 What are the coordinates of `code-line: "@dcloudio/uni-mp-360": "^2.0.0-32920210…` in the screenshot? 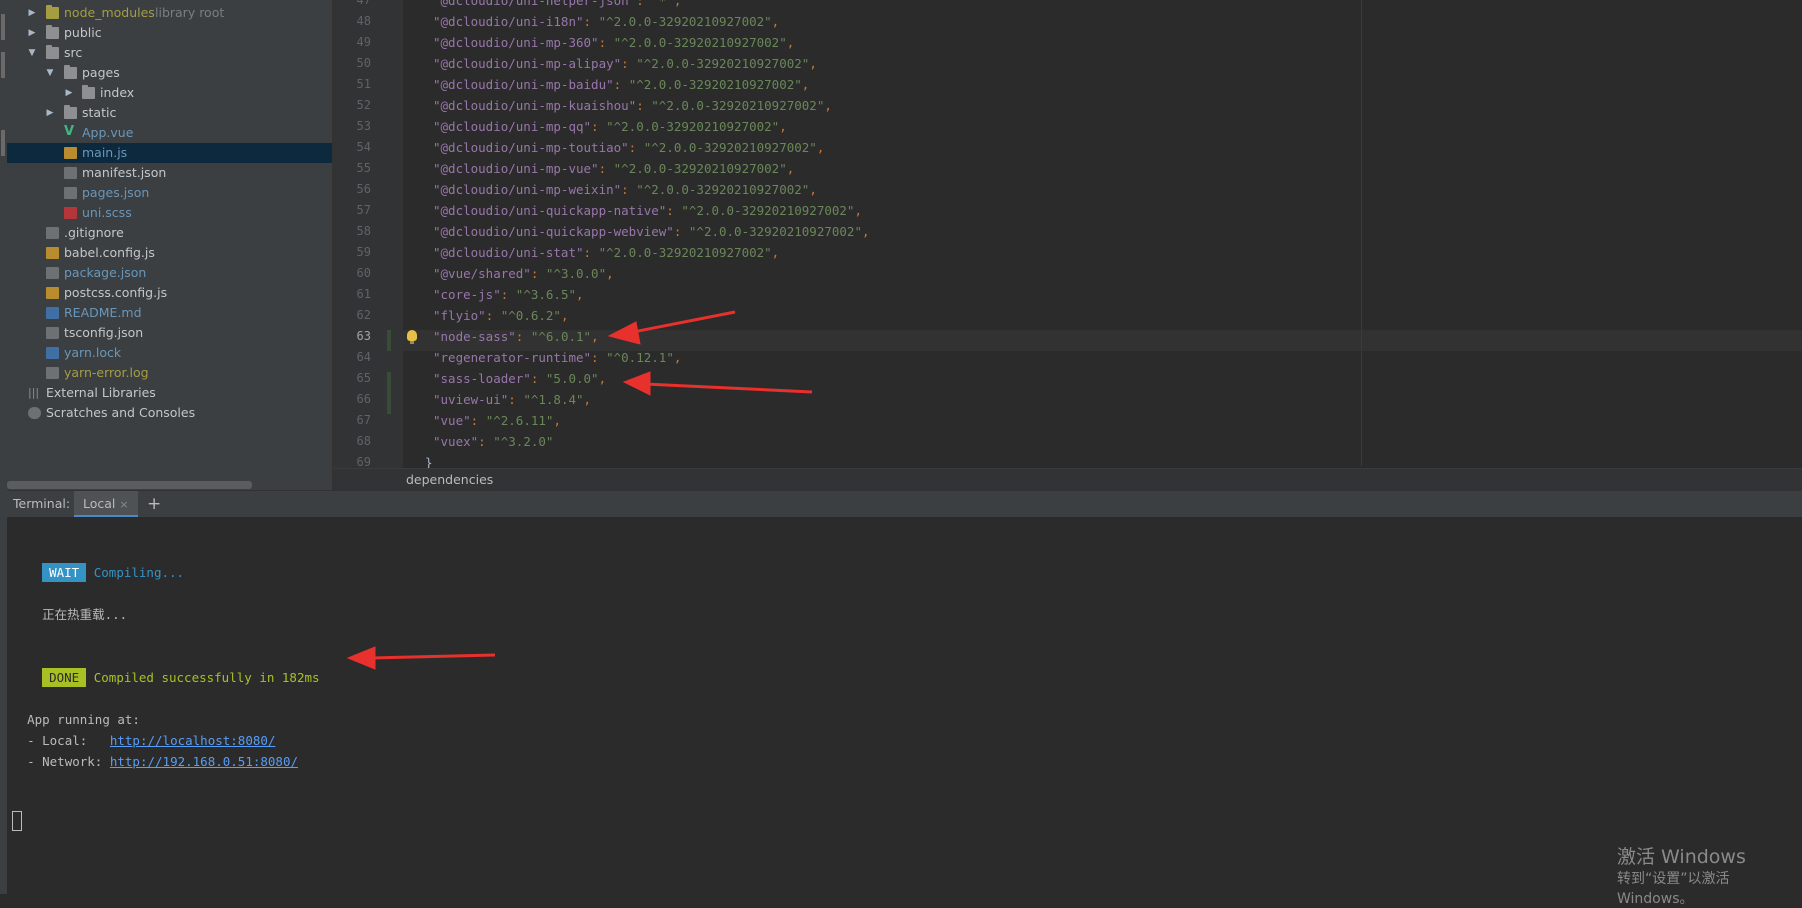 It's located at (613, 42).